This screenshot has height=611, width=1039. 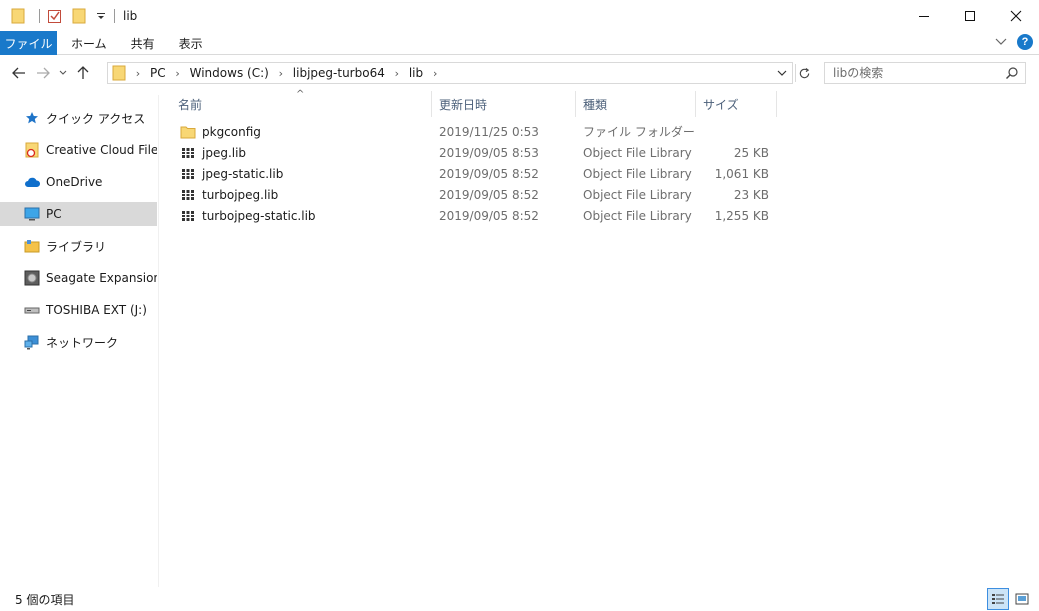 I want to click on column-header-size: サイズ, so click(x=737, y=104).